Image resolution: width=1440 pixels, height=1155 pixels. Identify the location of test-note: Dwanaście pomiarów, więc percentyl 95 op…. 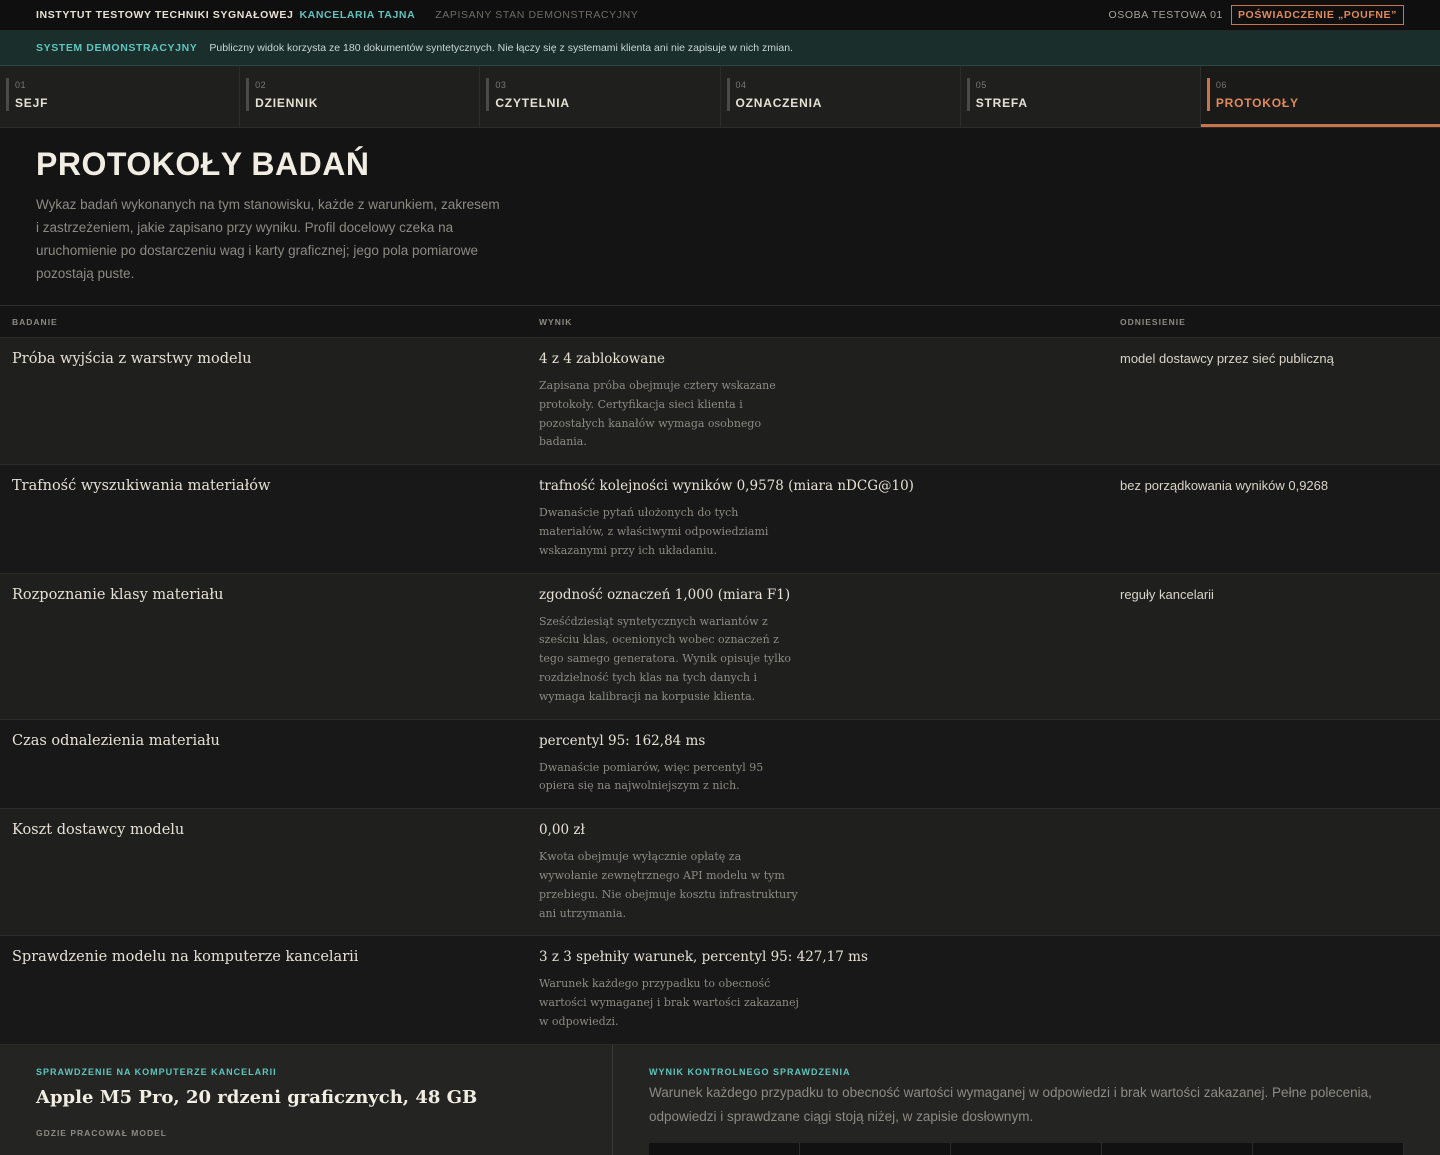
(651, 776).